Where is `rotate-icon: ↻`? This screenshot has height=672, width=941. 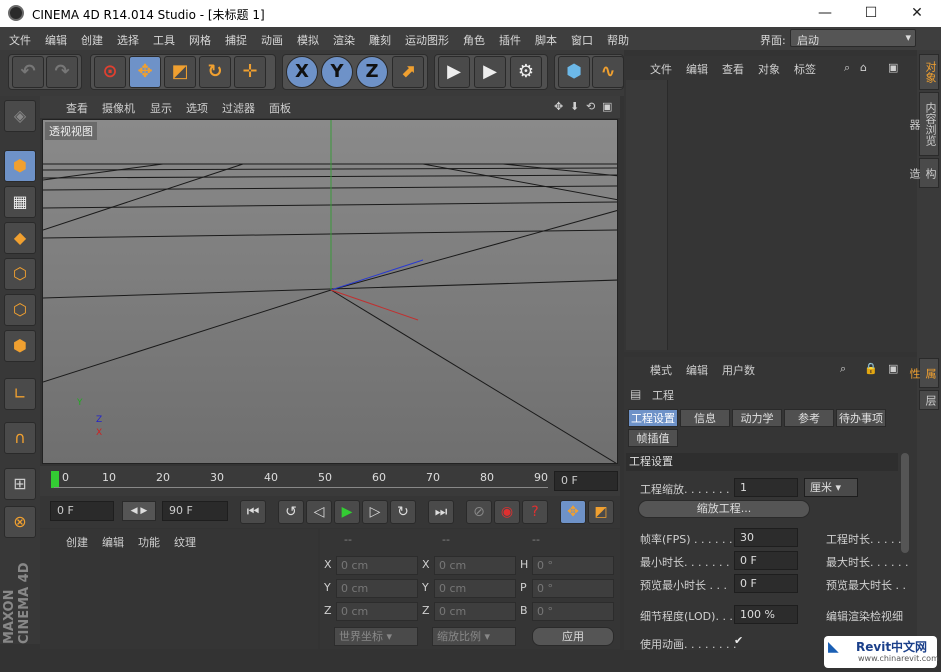 rotate-icon: ↻ is located at coordinates (215, 72).